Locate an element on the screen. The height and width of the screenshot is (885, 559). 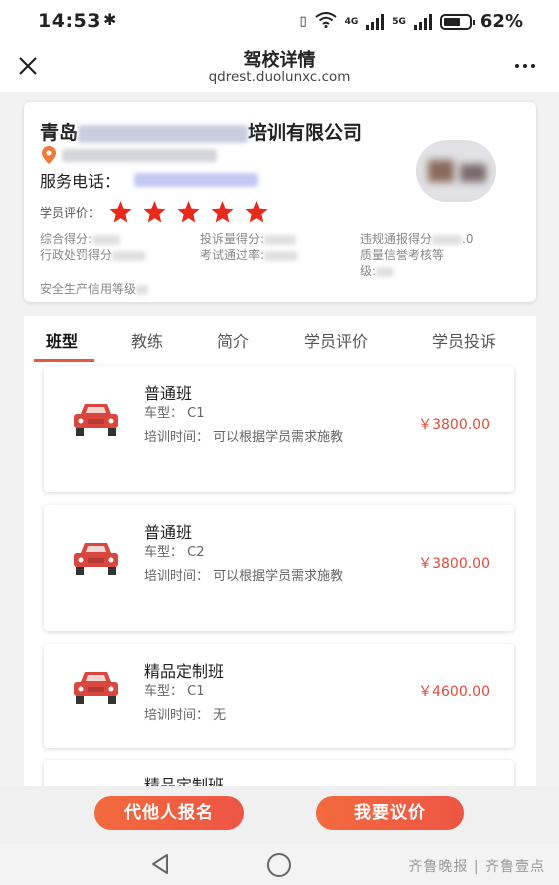
tab-class-type: 班型 is located at coordinates (62, 340).